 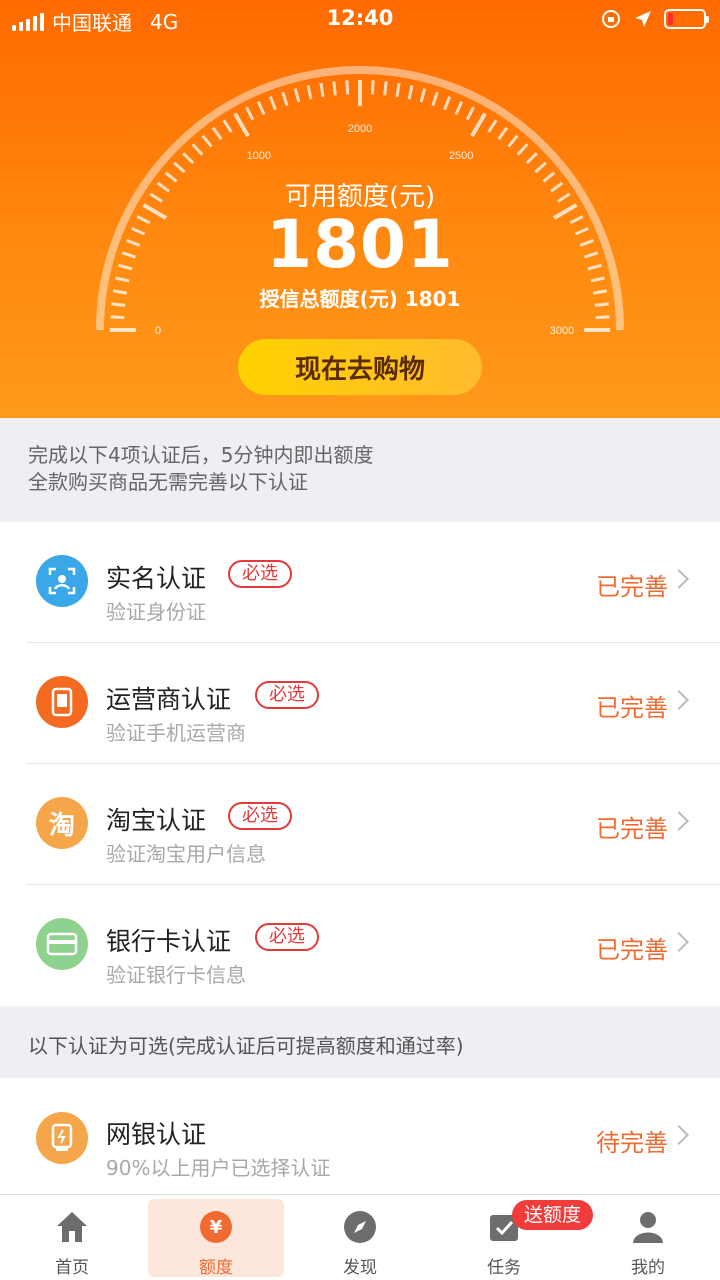 What do you see at coordinates (72, 1268) in the screenshot?
I see `tab-label: 首页` at bounding box center [72, 1268].